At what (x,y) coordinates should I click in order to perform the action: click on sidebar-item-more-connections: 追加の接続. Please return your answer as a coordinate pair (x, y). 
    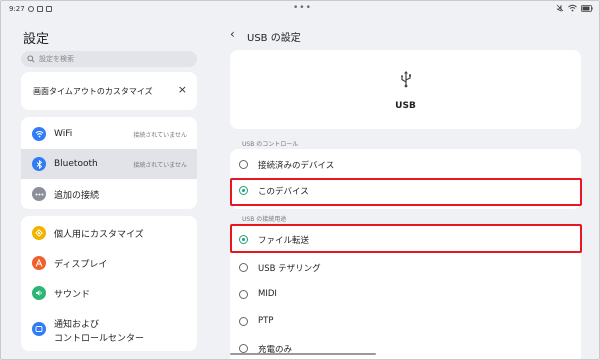
    Looking at the image, I should click on (109, 194).